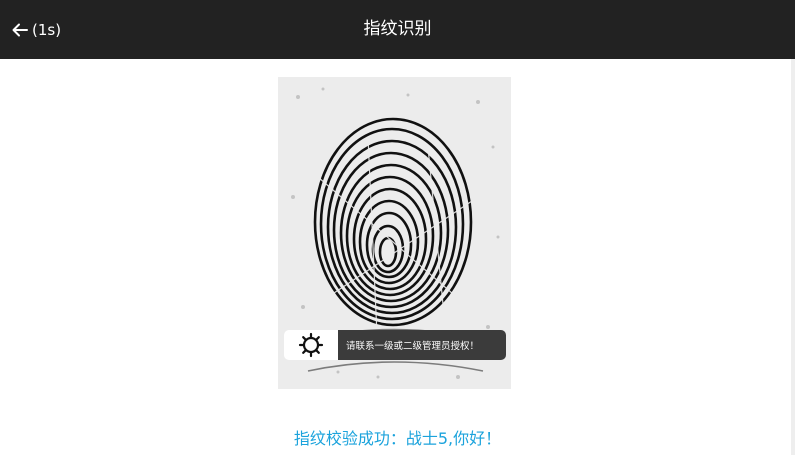 The width and height of the screenshot is (795, 455). I want to click on toast-icon-box, so click(311, 345).